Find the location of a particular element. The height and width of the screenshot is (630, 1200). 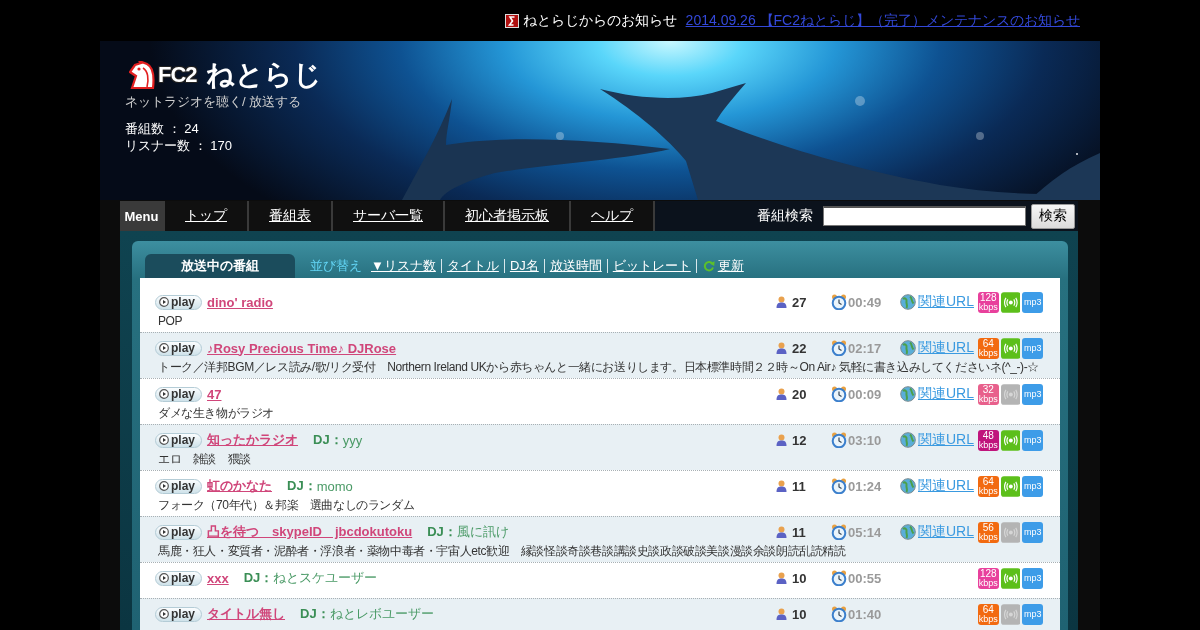

horse-head-icon is located at coordinates (142, 75).